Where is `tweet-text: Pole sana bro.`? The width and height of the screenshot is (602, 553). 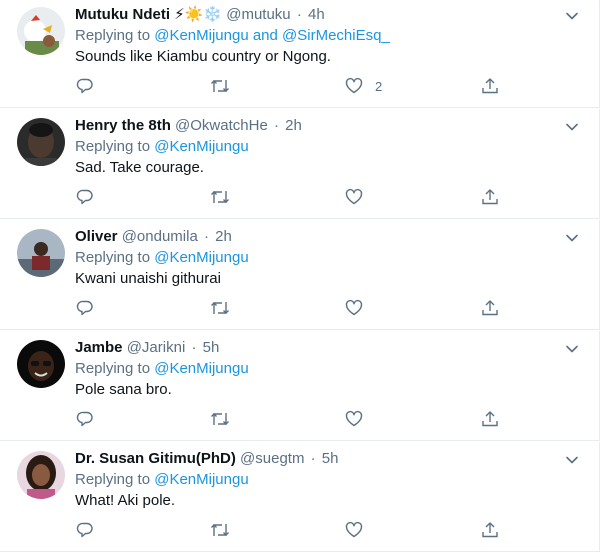 tweet-text: Pole sana bro. is located at coordinates (123, 389).